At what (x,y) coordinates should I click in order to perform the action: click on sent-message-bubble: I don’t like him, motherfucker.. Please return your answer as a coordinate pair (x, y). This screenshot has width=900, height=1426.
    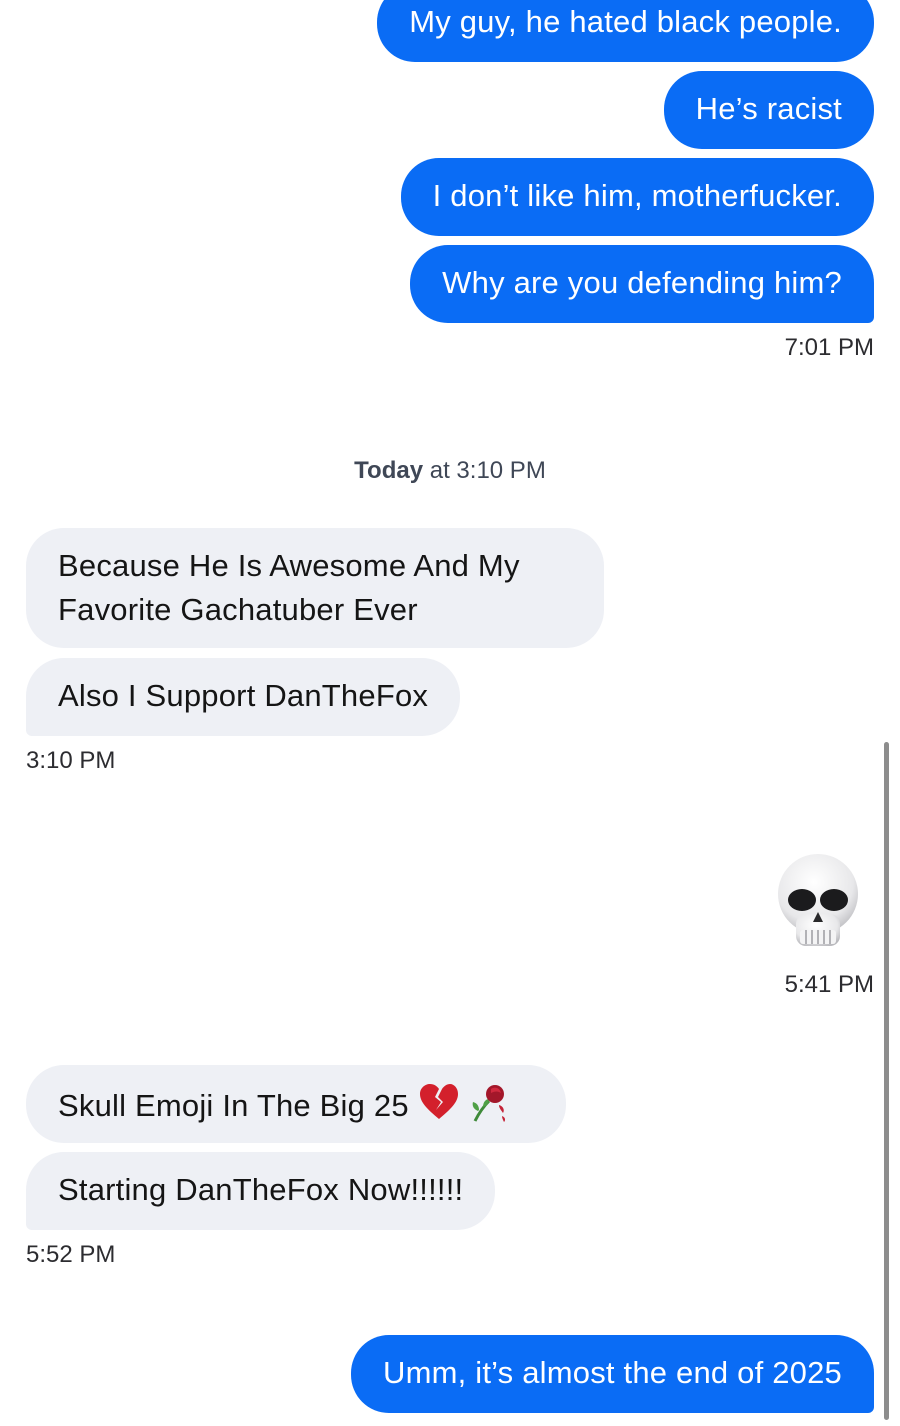
    Looking at the image, I should click on (637, 197).